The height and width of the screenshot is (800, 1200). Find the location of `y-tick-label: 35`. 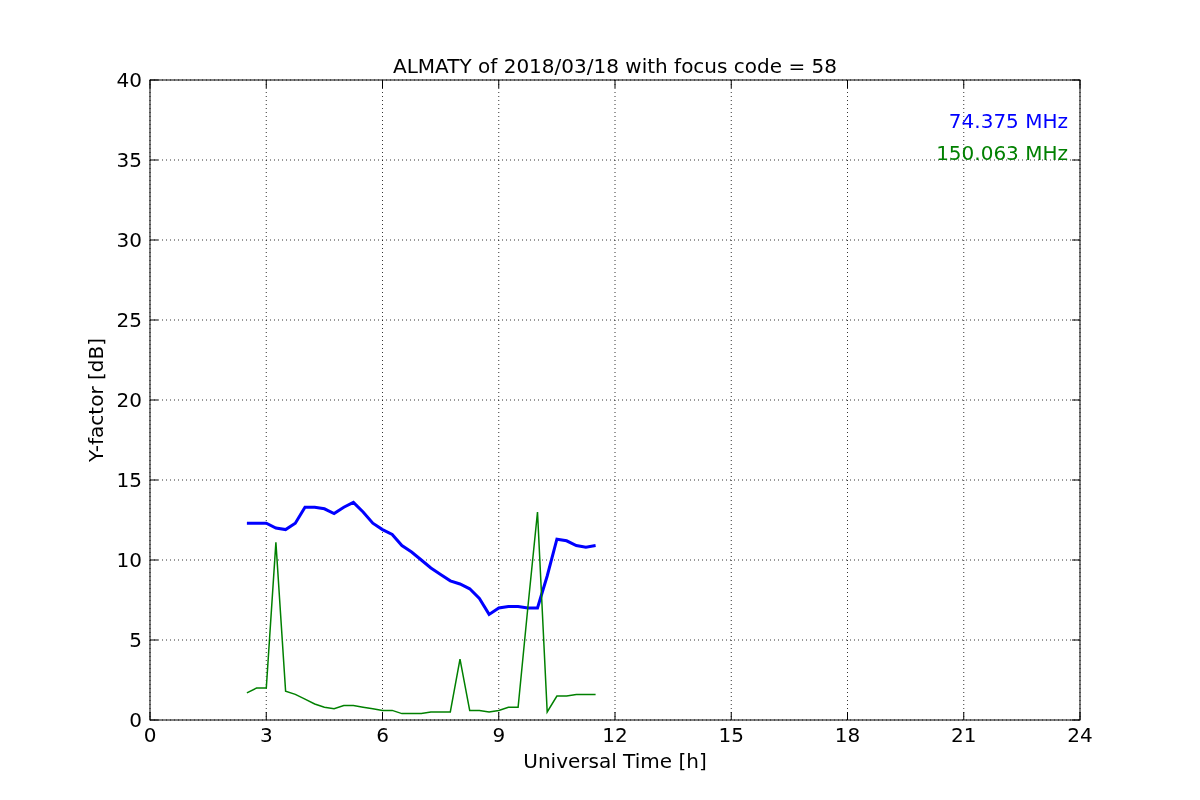

y-tick-label: 35 is located at coordinates (129, 160).